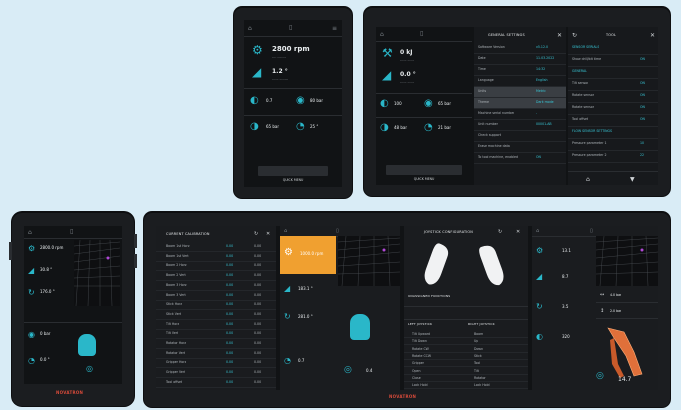 This screenshot has height=410, width=681. What do you see at coordinates (482, 69) in the screenshot?
I see `settings-row-label: Time` at bounding box center [482, 69].